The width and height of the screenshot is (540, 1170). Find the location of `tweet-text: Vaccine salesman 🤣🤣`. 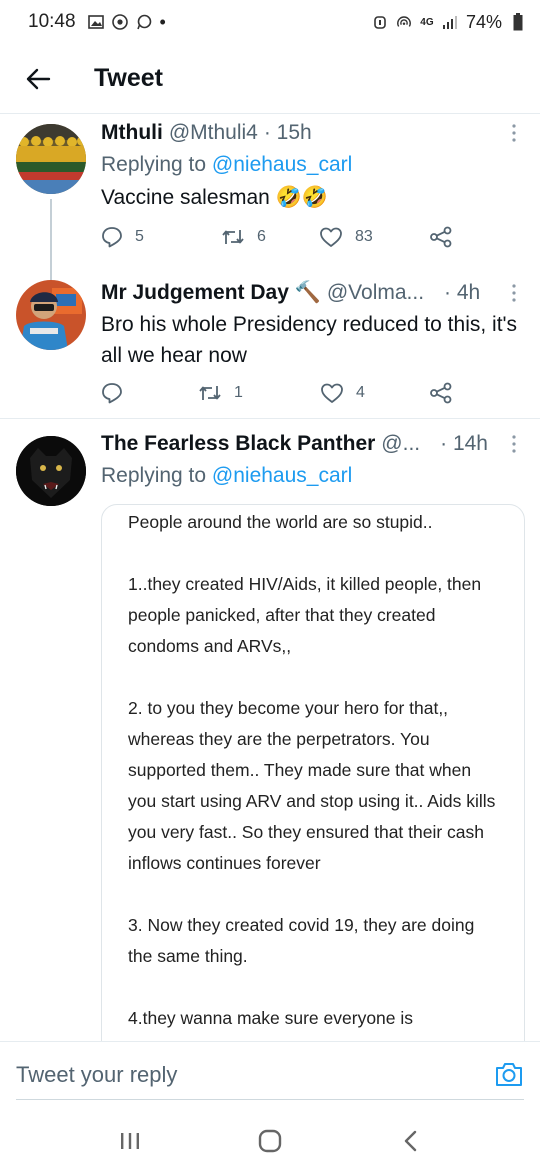

tweet-text: Vaccine salesman 🤣🤣 is located at coordinates (214, 197).